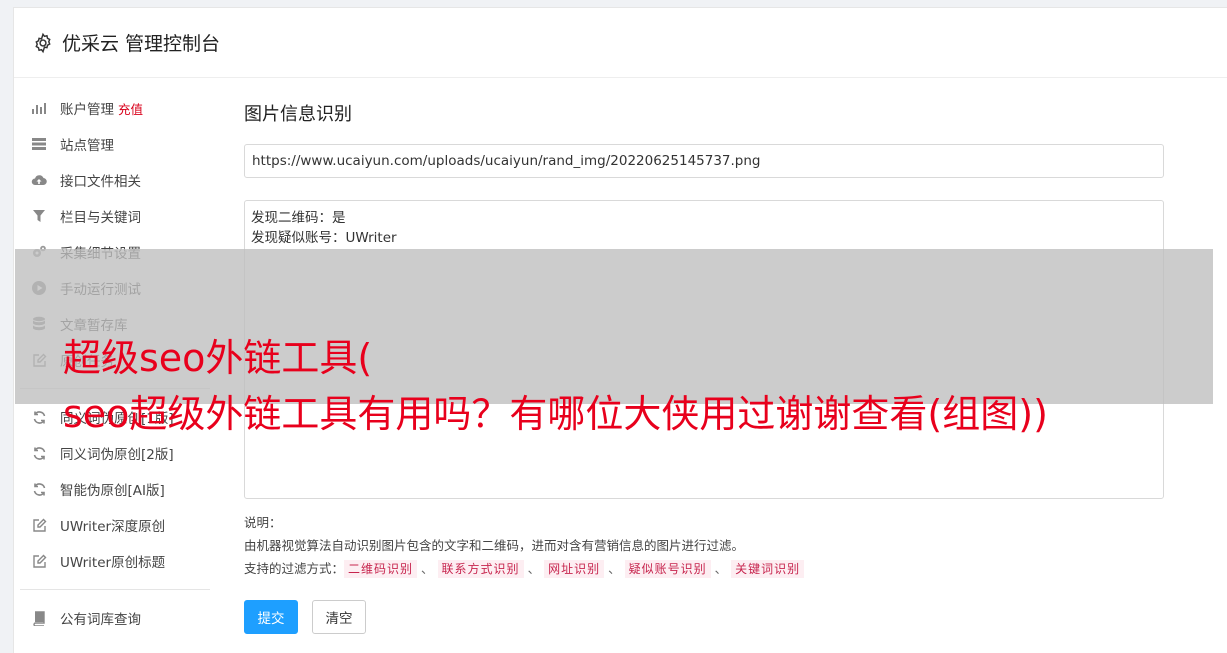 The width and height of the screenshot is (1227, 653). I want to click on overlay-line-1: 超级seo外链工具(, so click(218, 358).